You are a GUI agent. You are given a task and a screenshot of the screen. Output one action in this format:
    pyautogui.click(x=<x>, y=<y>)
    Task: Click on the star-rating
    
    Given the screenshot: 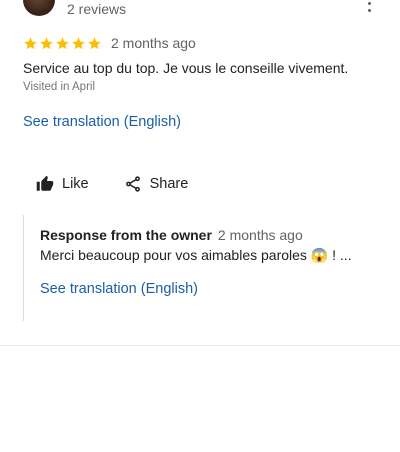 What is the action you would take?
    pyautogui.click(x=63, y=43)
    